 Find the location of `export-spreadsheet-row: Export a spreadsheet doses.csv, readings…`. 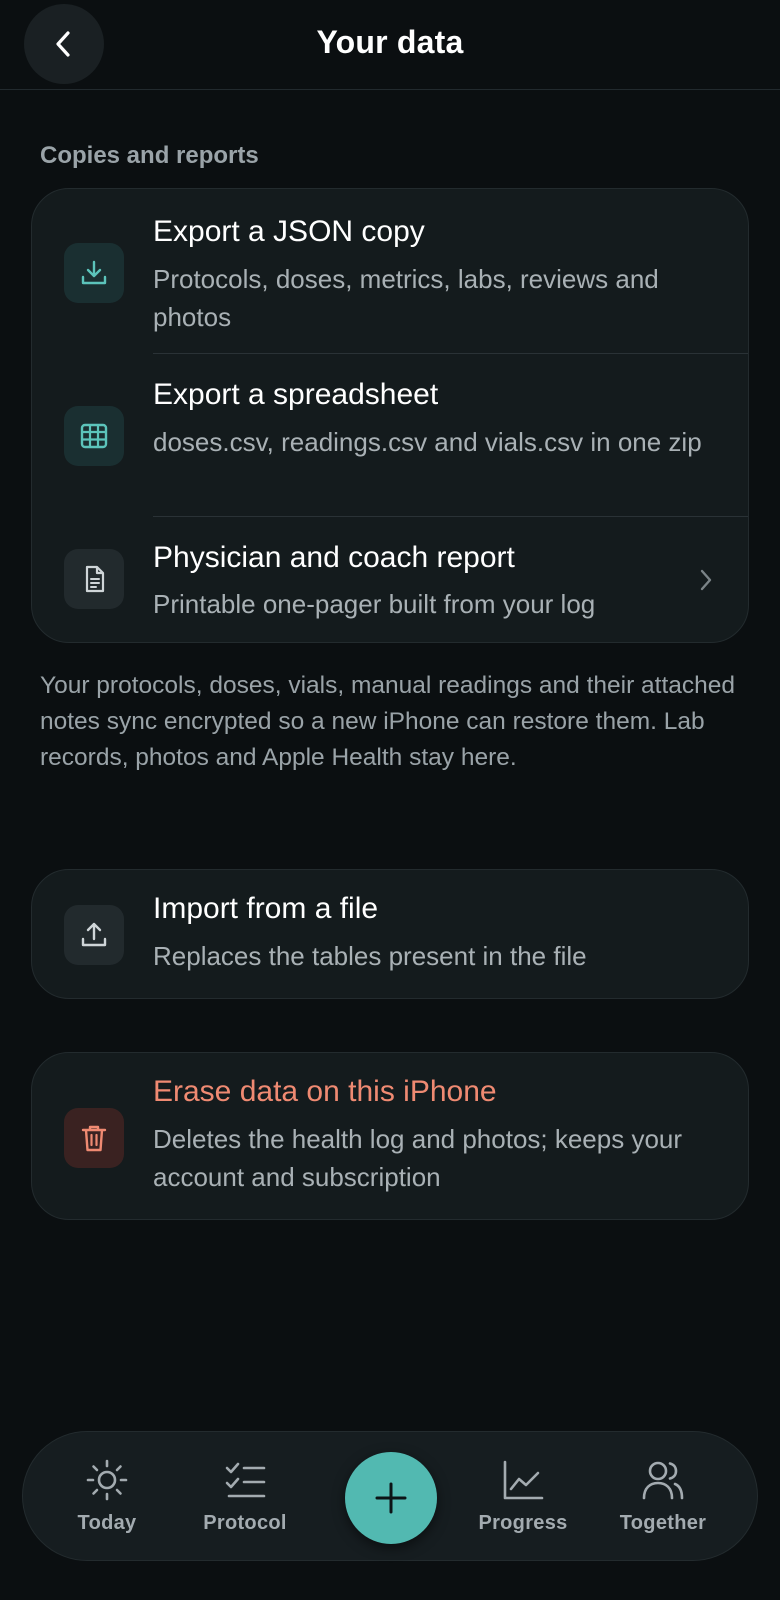

export-spreadsheet-row: Export a spreadsheet doses.csv, readings… is located at coordinates (390, 435).